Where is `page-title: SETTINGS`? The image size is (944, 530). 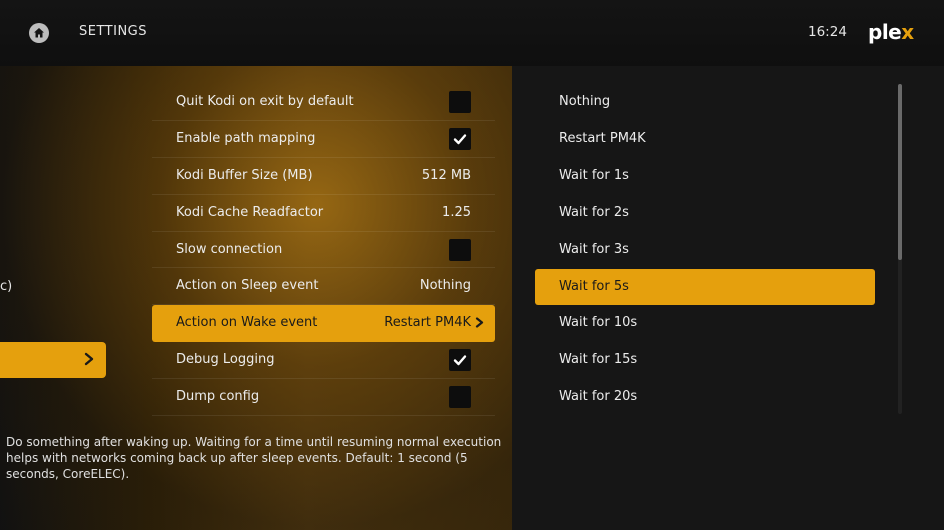 page-title: SETTINGS is located at coordinates (113, 31).